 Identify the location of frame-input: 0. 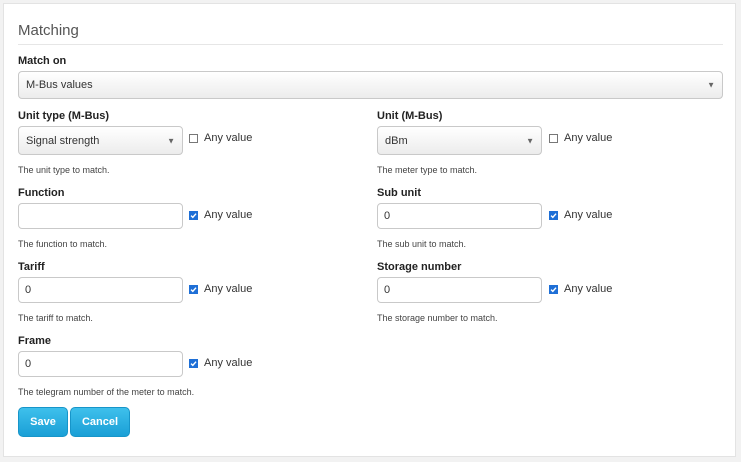
(100, 364).